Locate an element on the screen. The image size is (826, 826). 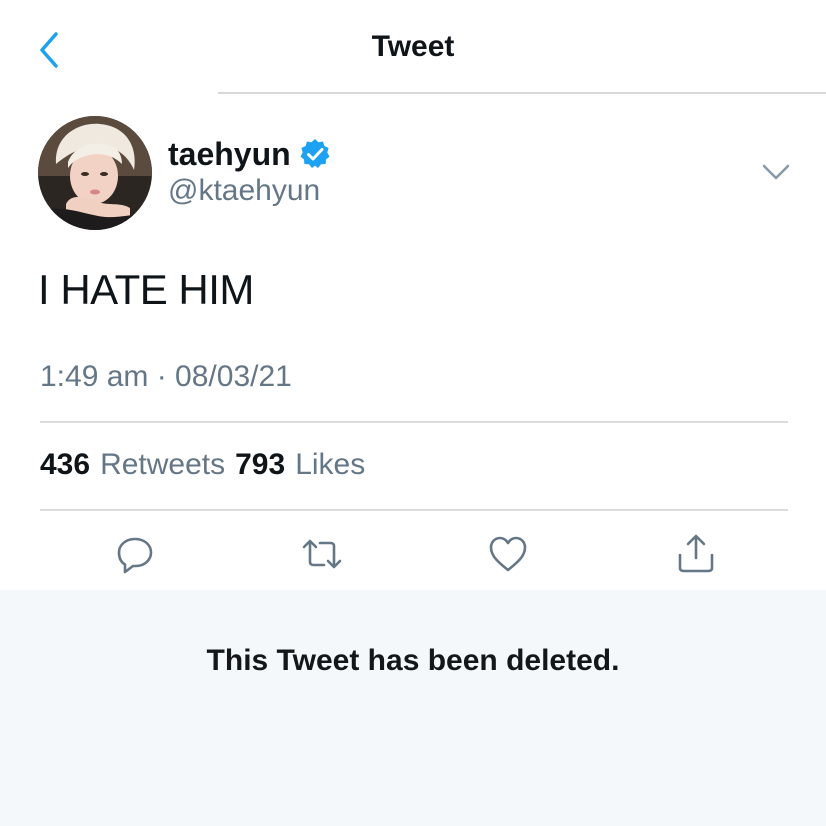
tweet-stats: 436 Retweets 793 Likes is located at coordinates (202, 465).